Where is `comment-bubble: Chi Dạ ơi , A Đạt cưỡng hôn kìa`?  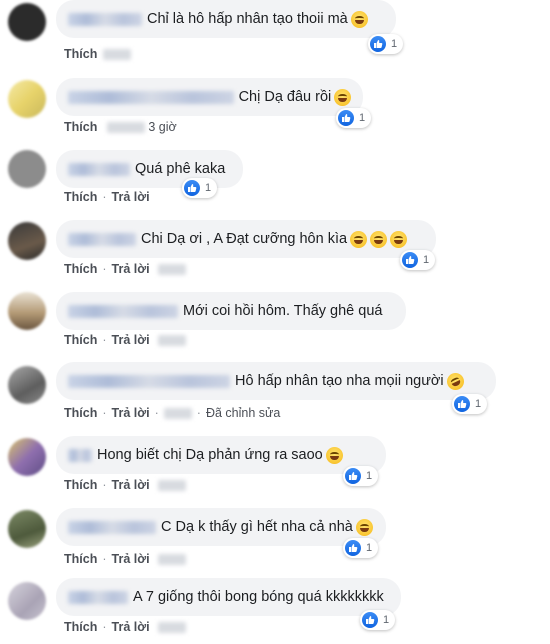 comment-bubble: Chi Dạ ơi , A Đạt cưỡng hôn kìa is located at coordinates (246, 239).